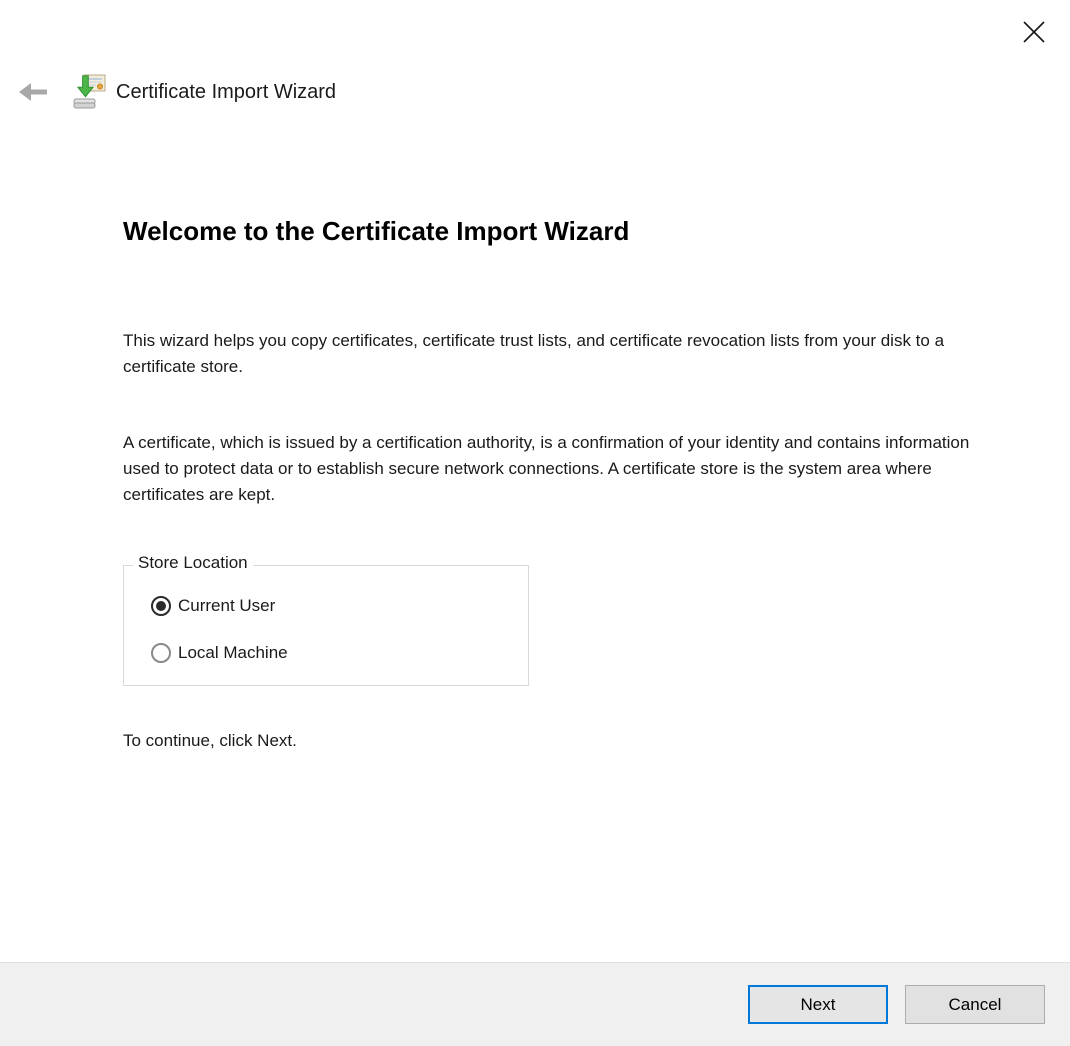 The height and width of the screenshot is (1046, 1070). I want to click on wizard-header: Certificate Import Wizard, so click(175, 92).